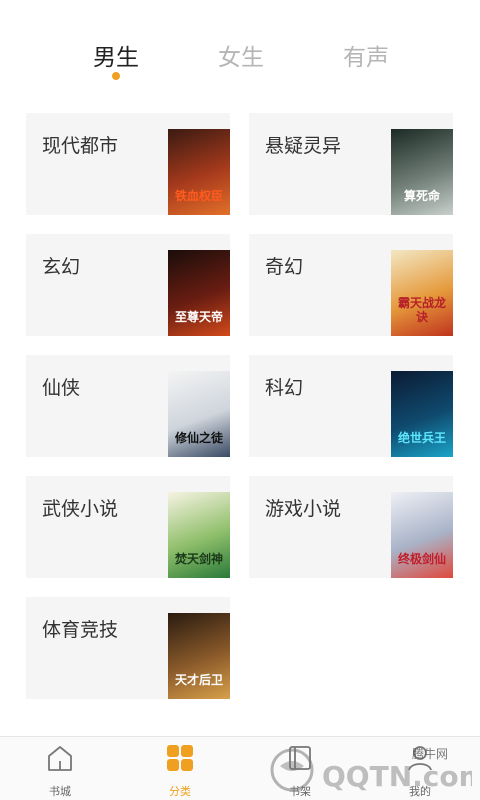 The height and width of the screenshot is (800, 480). I want to click on nav-bookshelf-label: 书架, so click(300, 791).